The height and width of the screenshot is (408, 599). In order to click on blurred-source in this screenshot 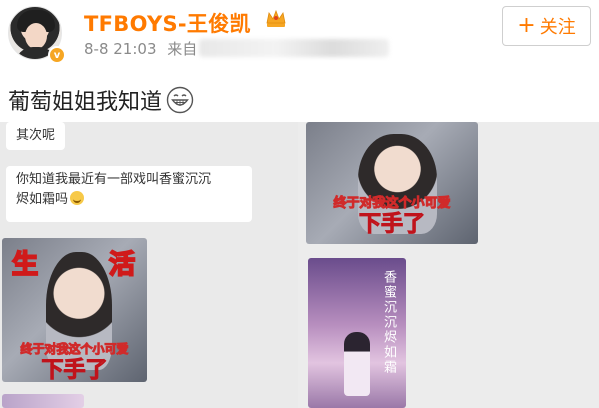, I will do `click(294, 48)`.